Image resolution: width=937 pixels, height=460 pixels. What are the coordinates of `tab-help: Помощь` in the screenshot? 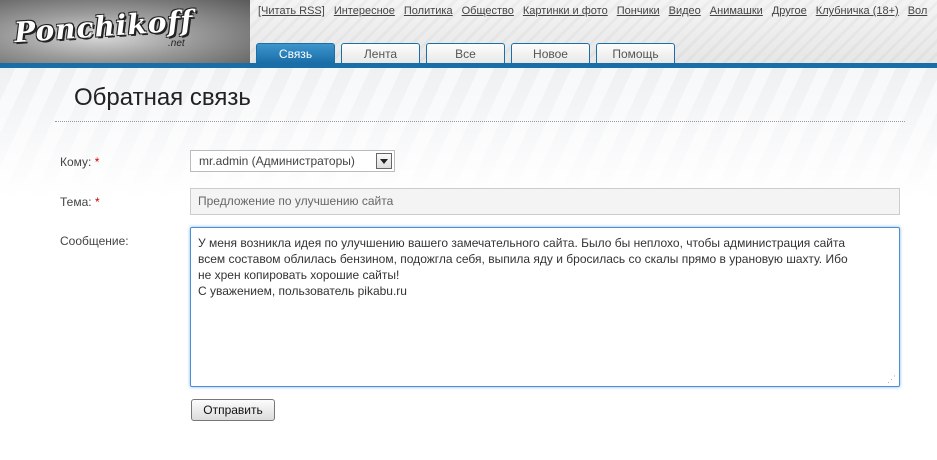 It's located at (635, 53).